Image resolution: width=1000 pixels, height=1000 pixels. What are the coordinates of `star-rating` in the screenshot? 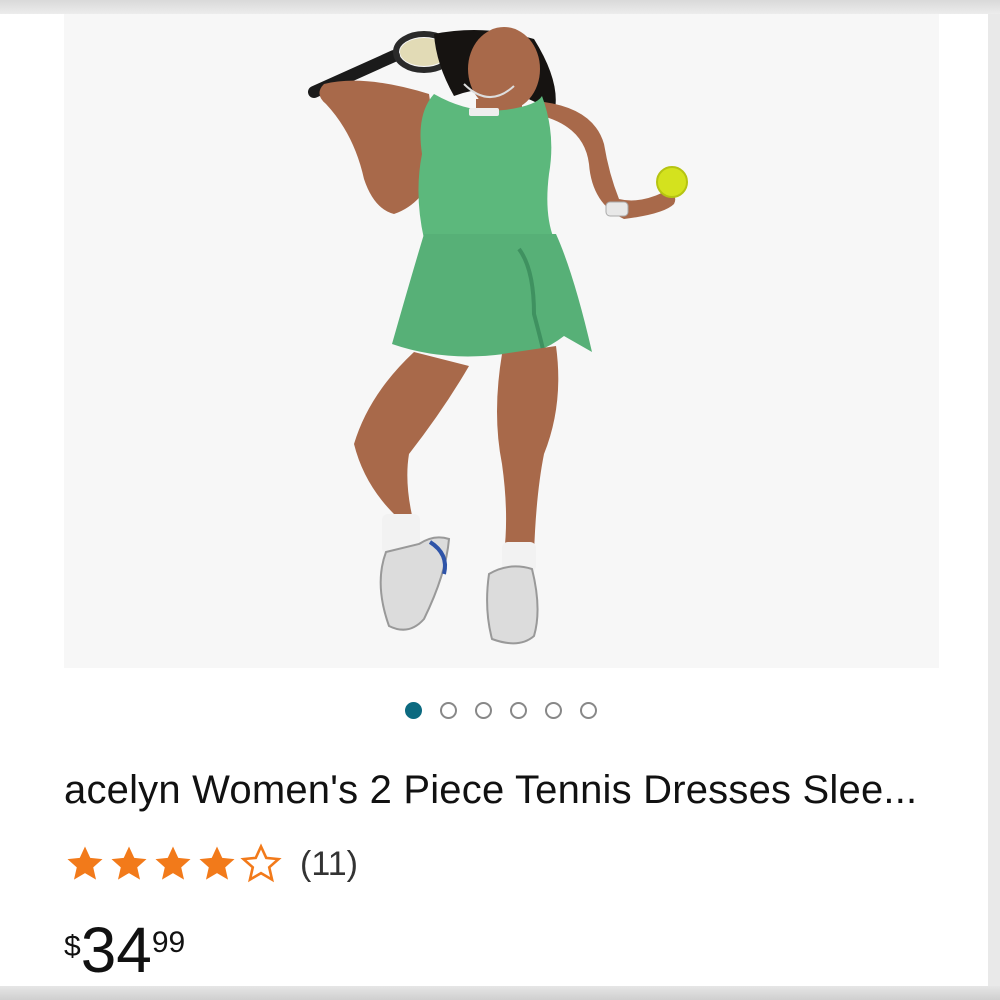 It's located at (173, 864).